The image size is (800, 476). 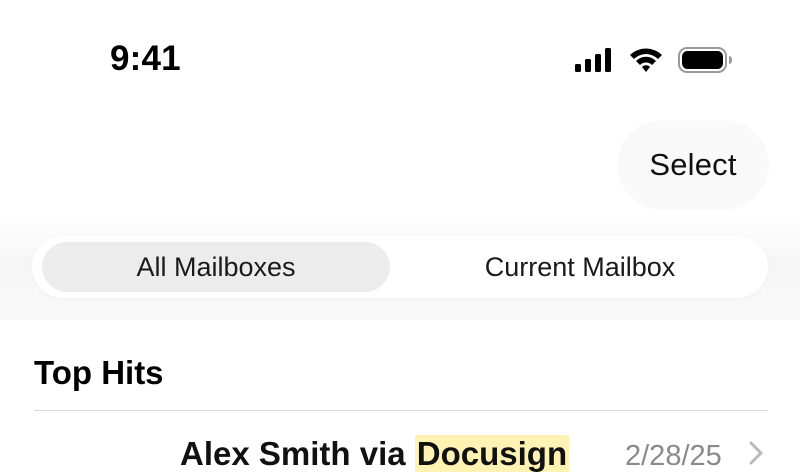 I want to click on segment-current-mailbox: Current Mailbox, so click(x=580, y=267).